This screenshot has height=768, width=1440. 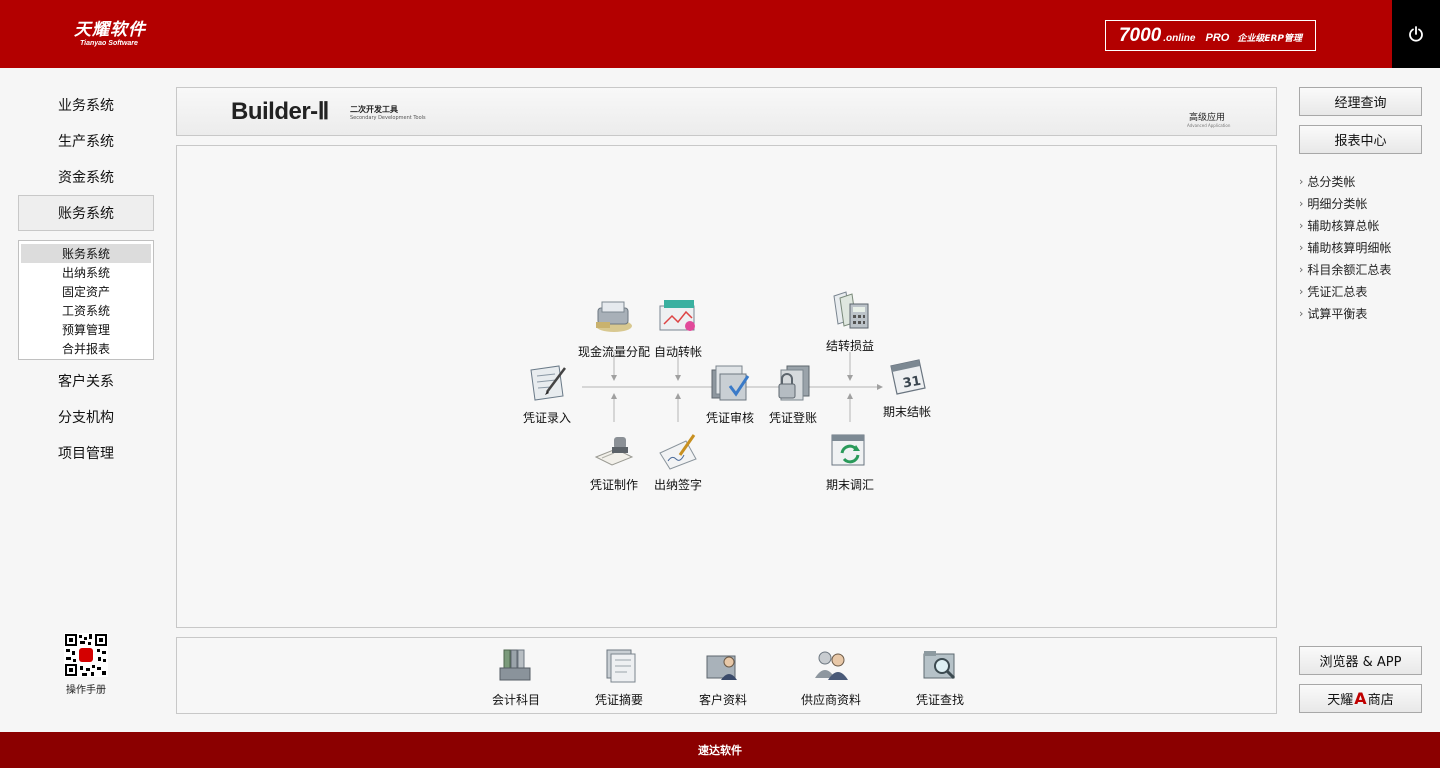 What do you see at coordinates (1217, 38) in the screenshot?
I see `product-pro: PRO` at bounding box center [1217, 38].